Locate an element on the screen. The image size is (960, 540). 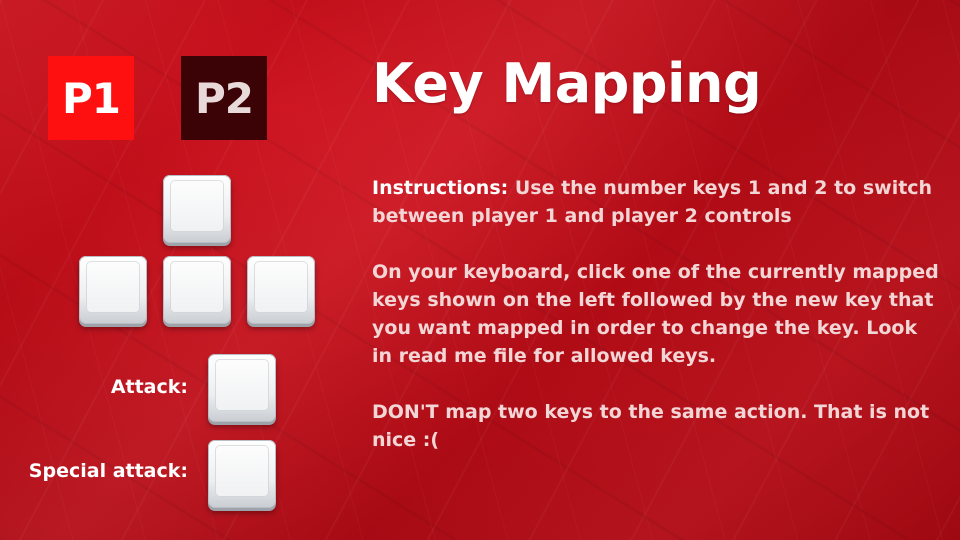
attack-key is located at coordinates (242, 388).